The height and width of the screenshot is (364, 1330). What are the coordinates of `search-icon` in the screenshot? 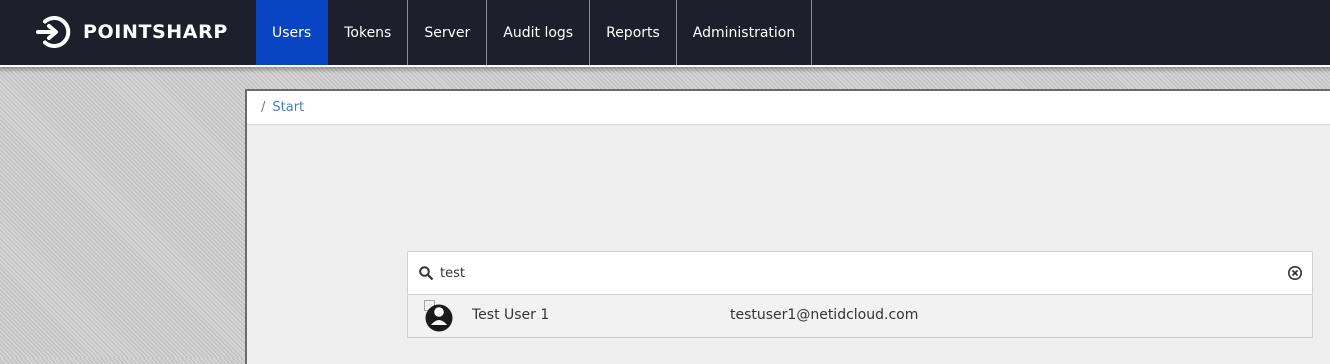 It's located at (426, 275).